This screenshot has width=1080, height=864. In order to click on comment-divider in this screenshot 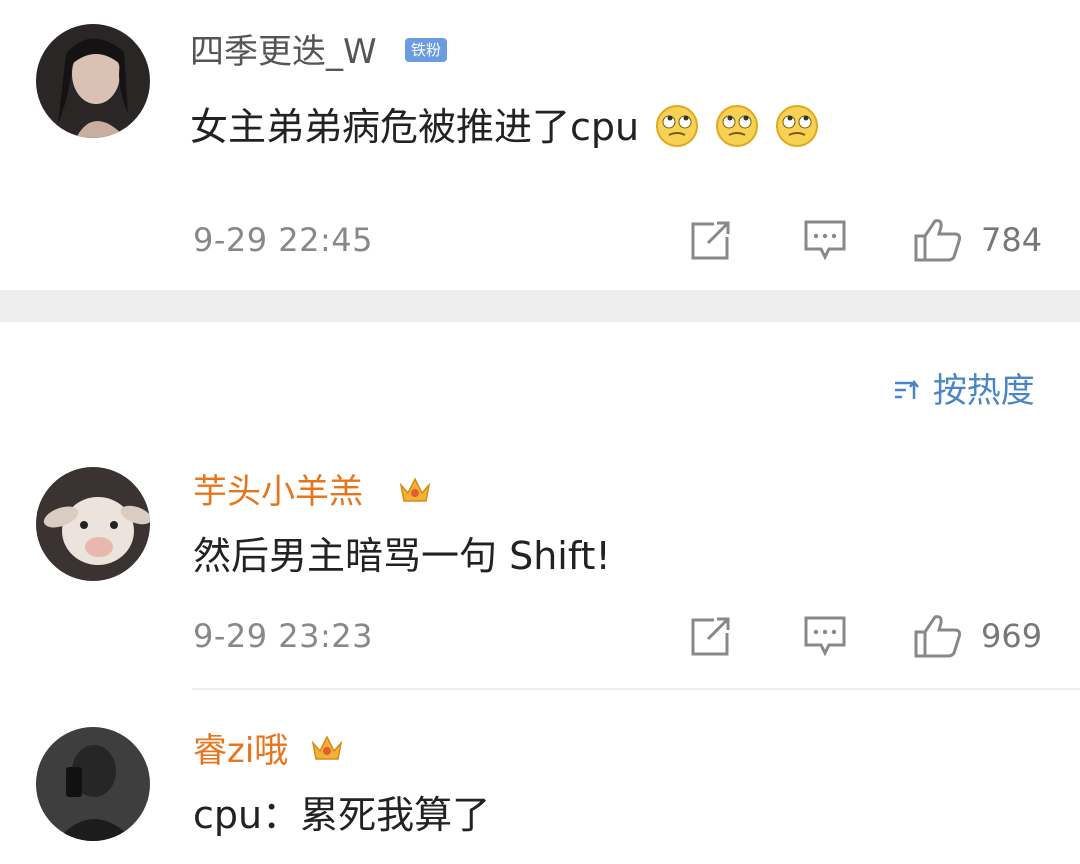, I will do `click(636, 689)`.